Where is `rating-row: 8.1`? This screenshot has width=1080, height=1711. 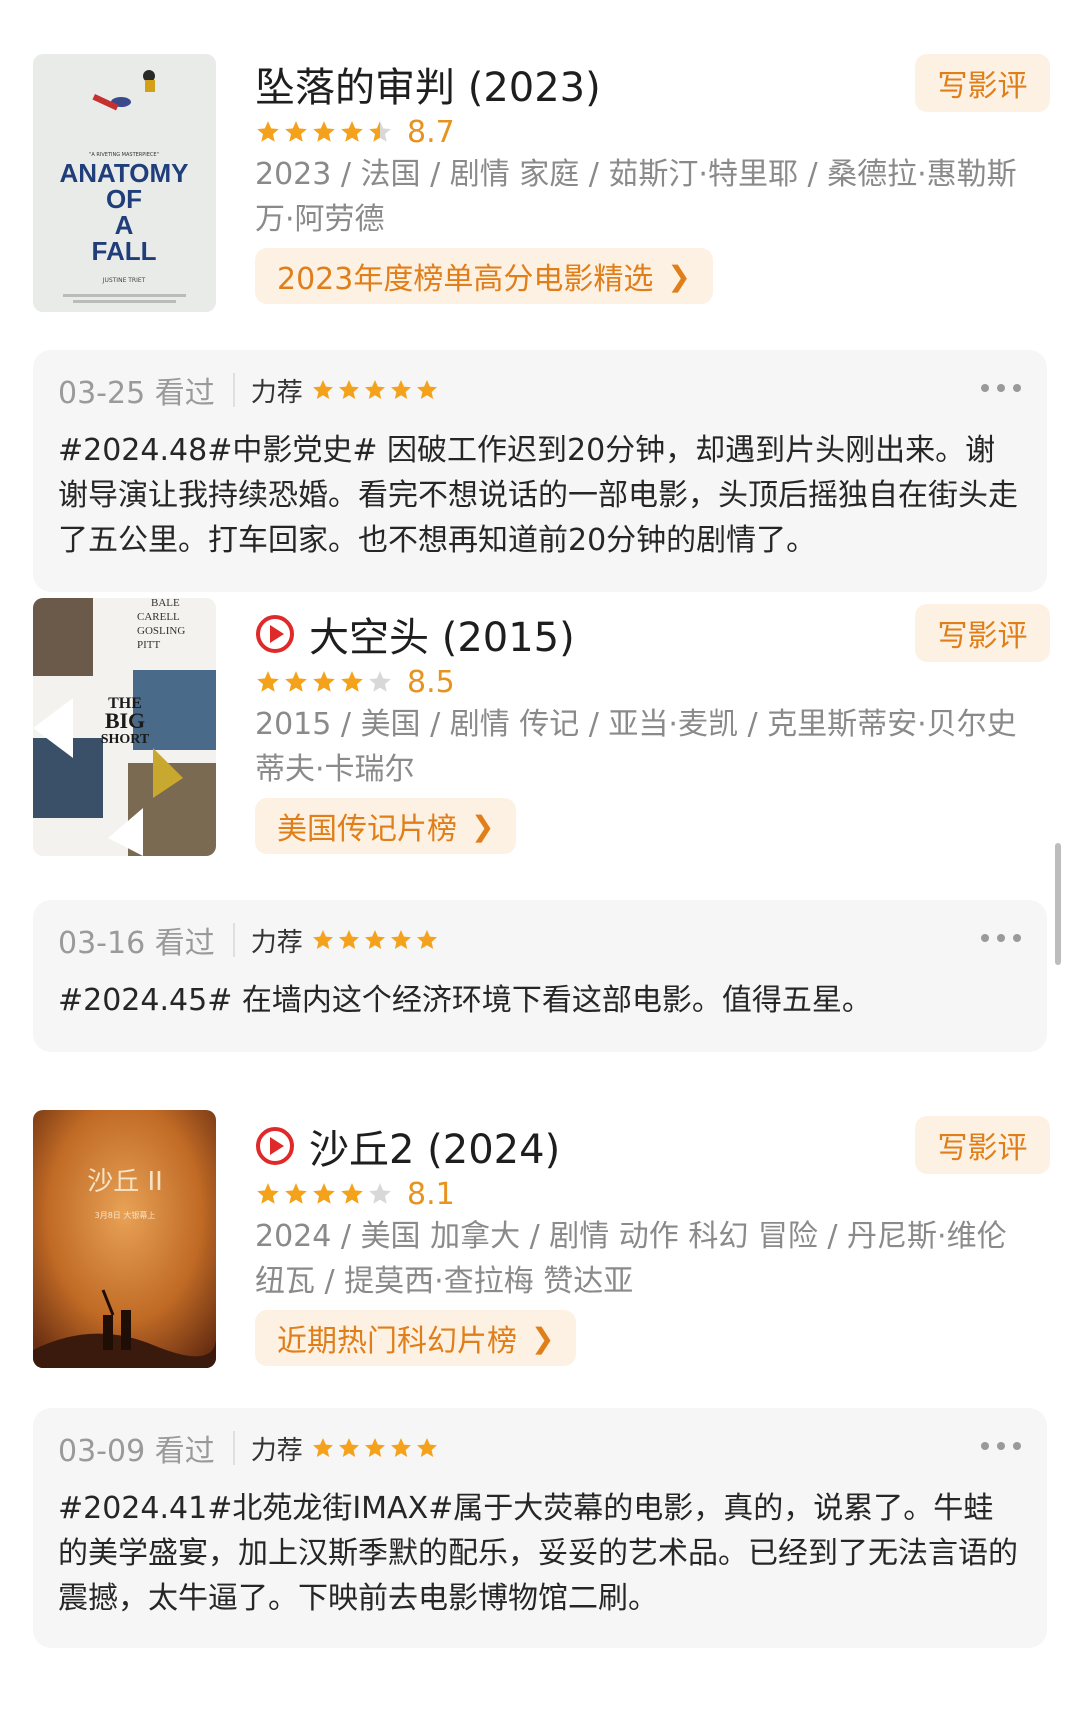 rating-row: 8.1 is located at coordinates (355, 1194).